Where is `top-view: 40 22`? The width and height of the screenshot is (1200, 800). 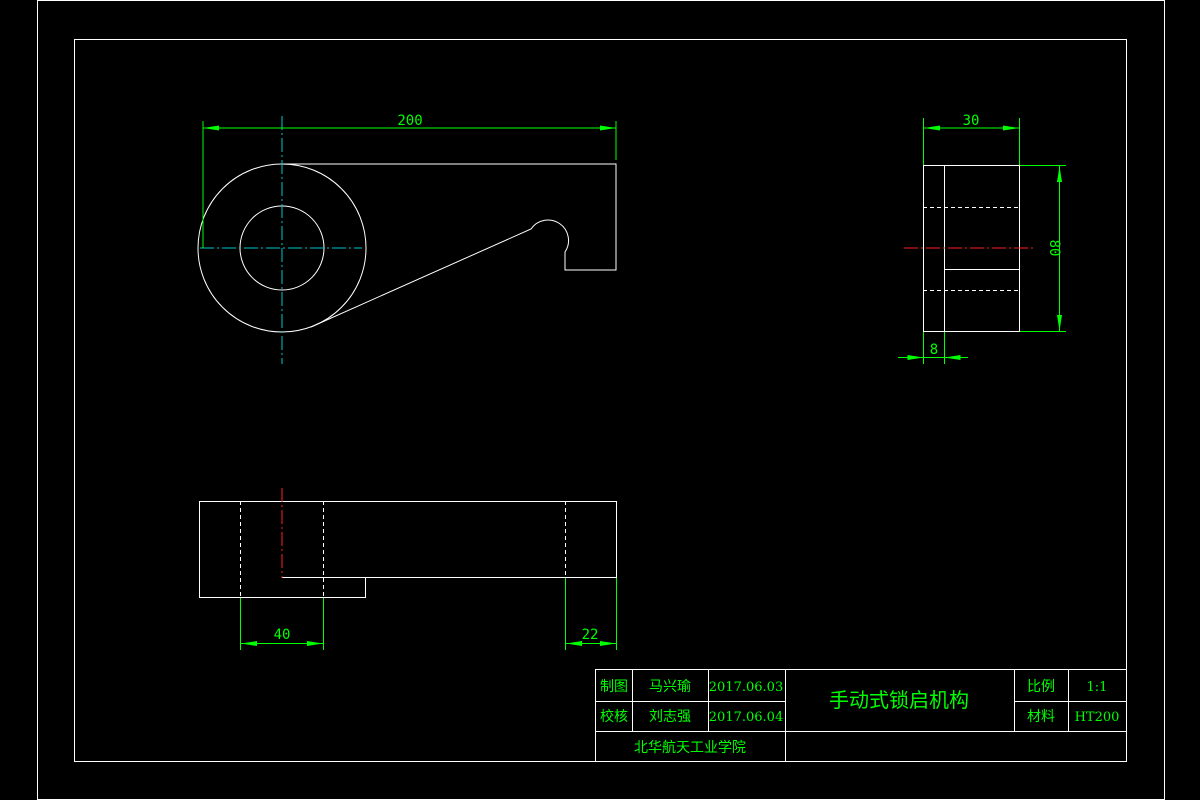
top-view: 40 22 is located at coordinates (408, 569).